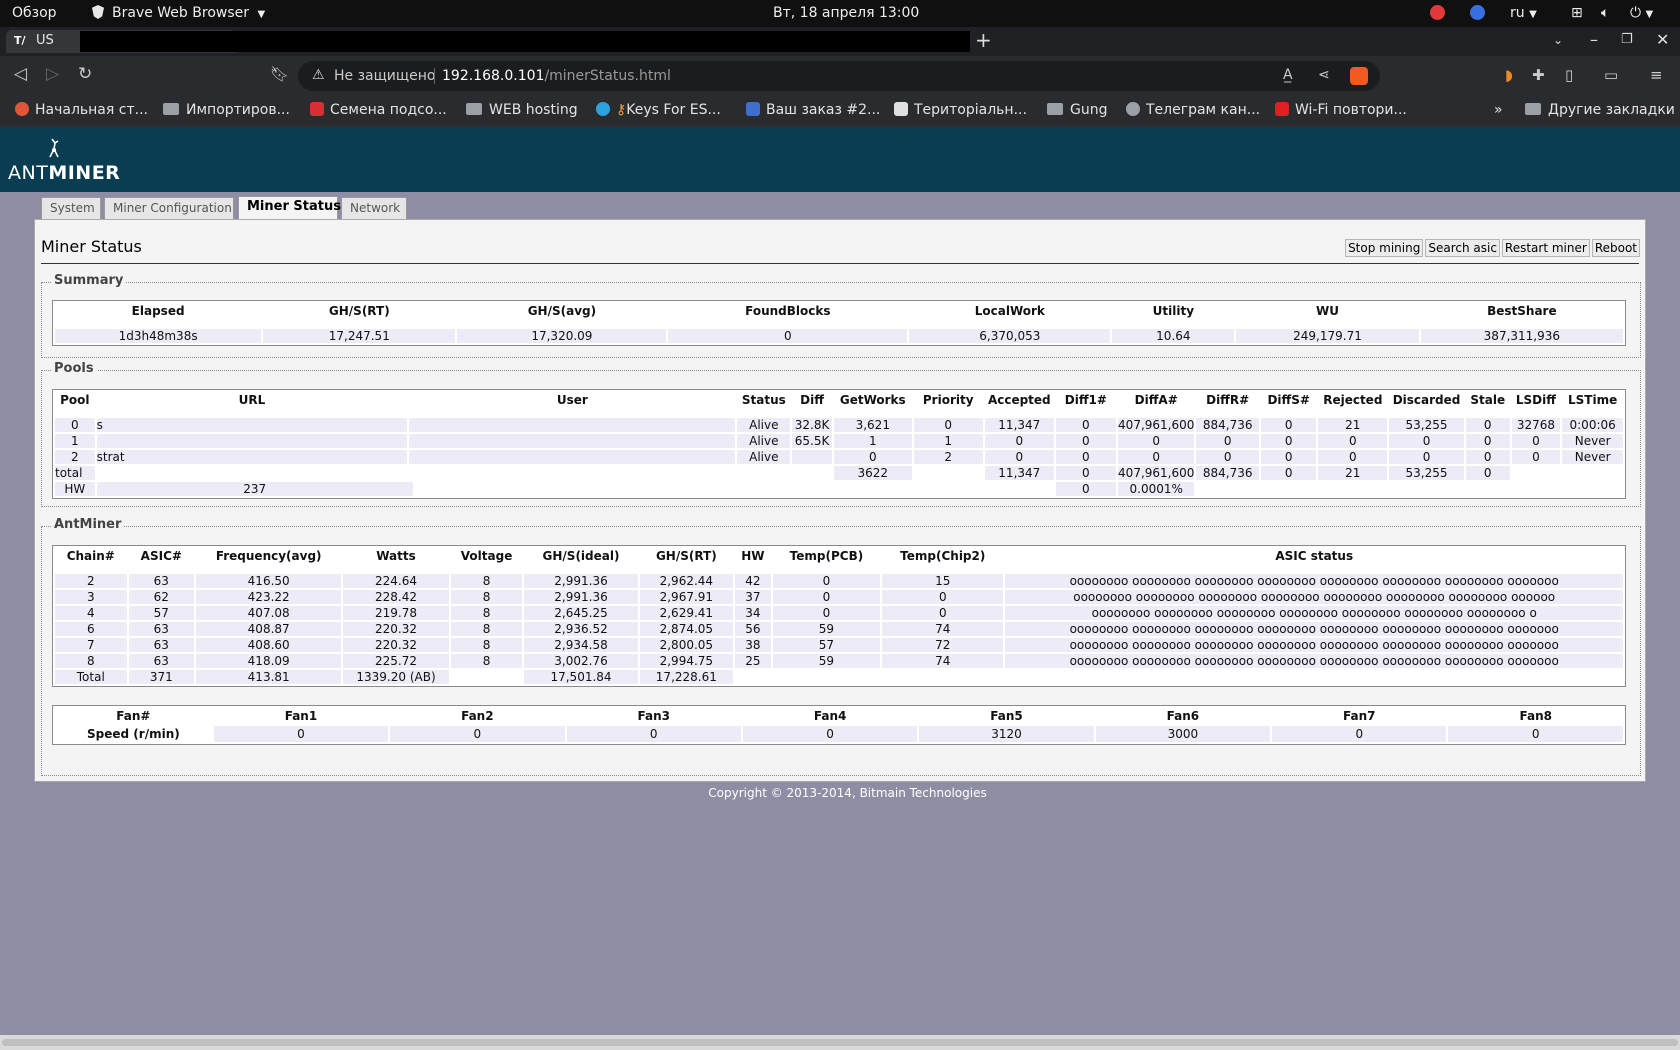 The width and height of the screenshot is (1680, 1050). Describe the element at coordinates (1600, 110) in the screenshot. I see `bookmark-item-other: Другие закладки` at that location.